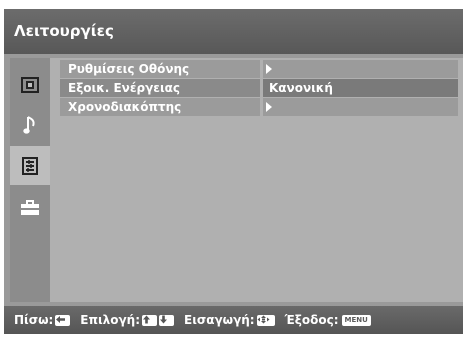 The width and height of the screenshot is (467, 344). I want to click on music-note-icon, so click(30, 125).